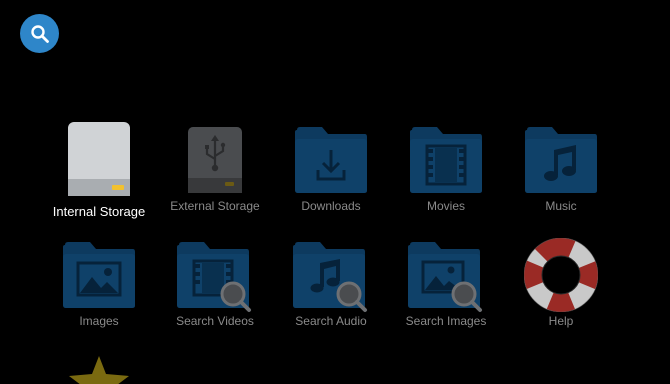 The image size is (670, 384). Describe the element at coordinates (99, 275) in the screenshot. I see `images-folder-icon` at that location.